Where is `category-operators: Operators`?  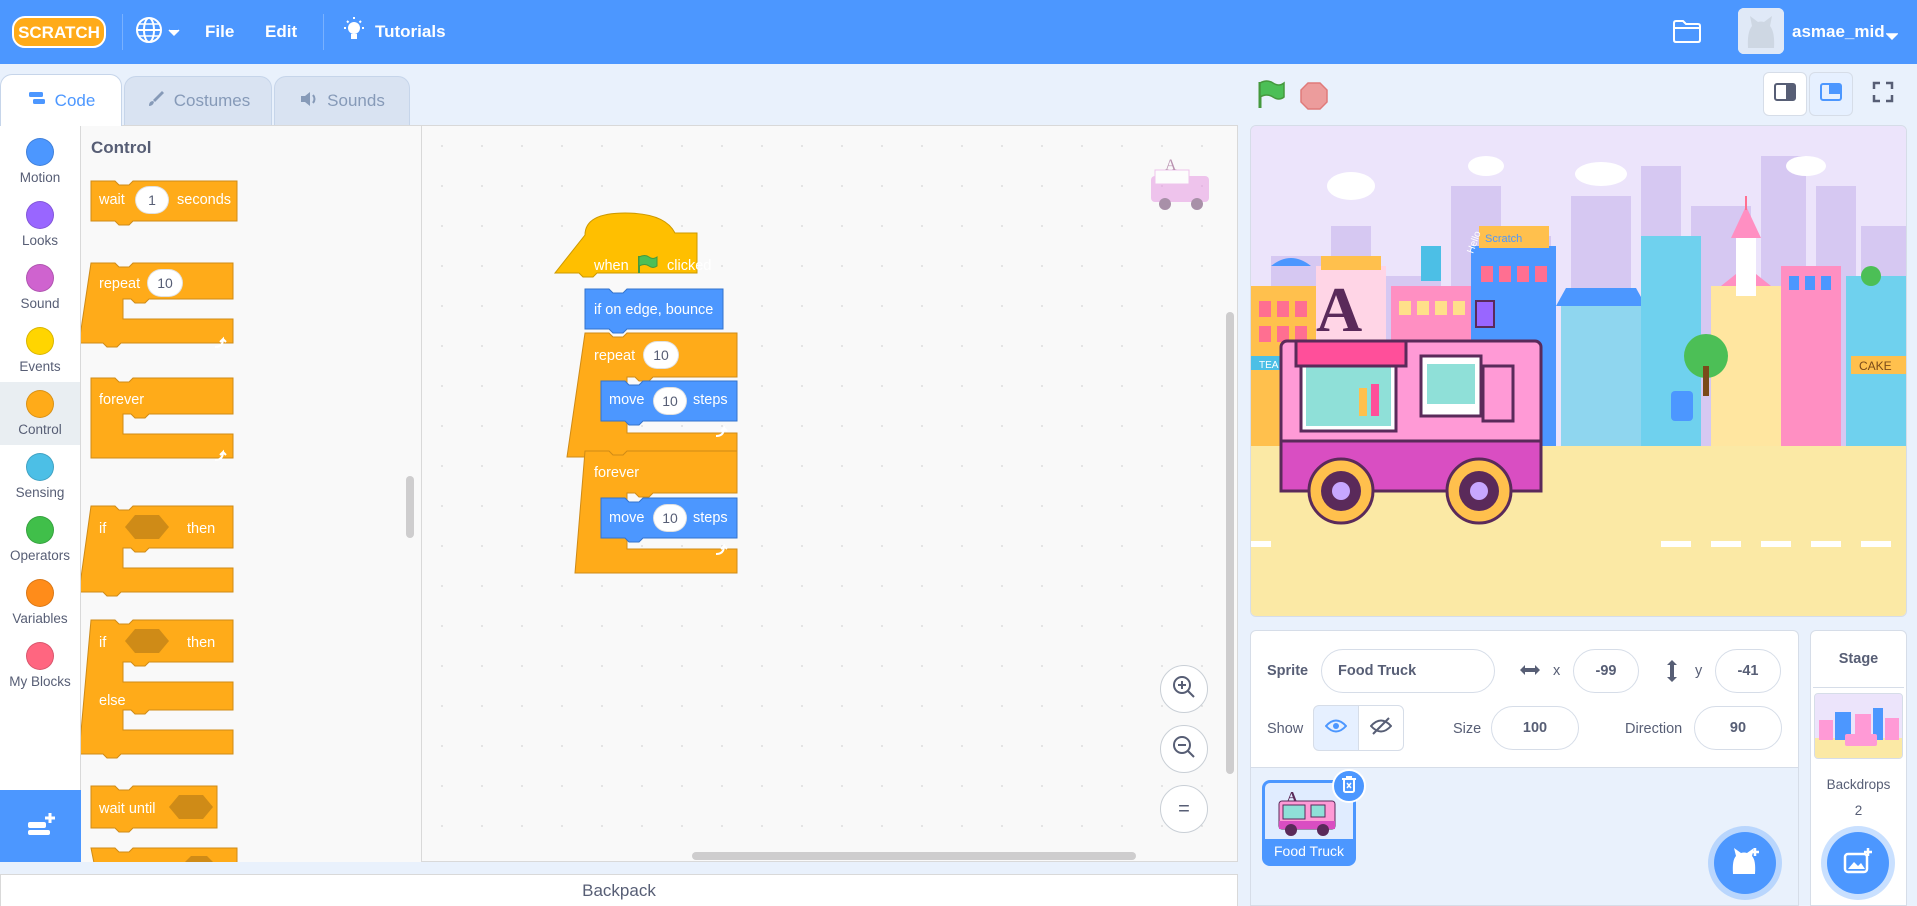
category-operators: Operators is located at coordinates (40, 539).